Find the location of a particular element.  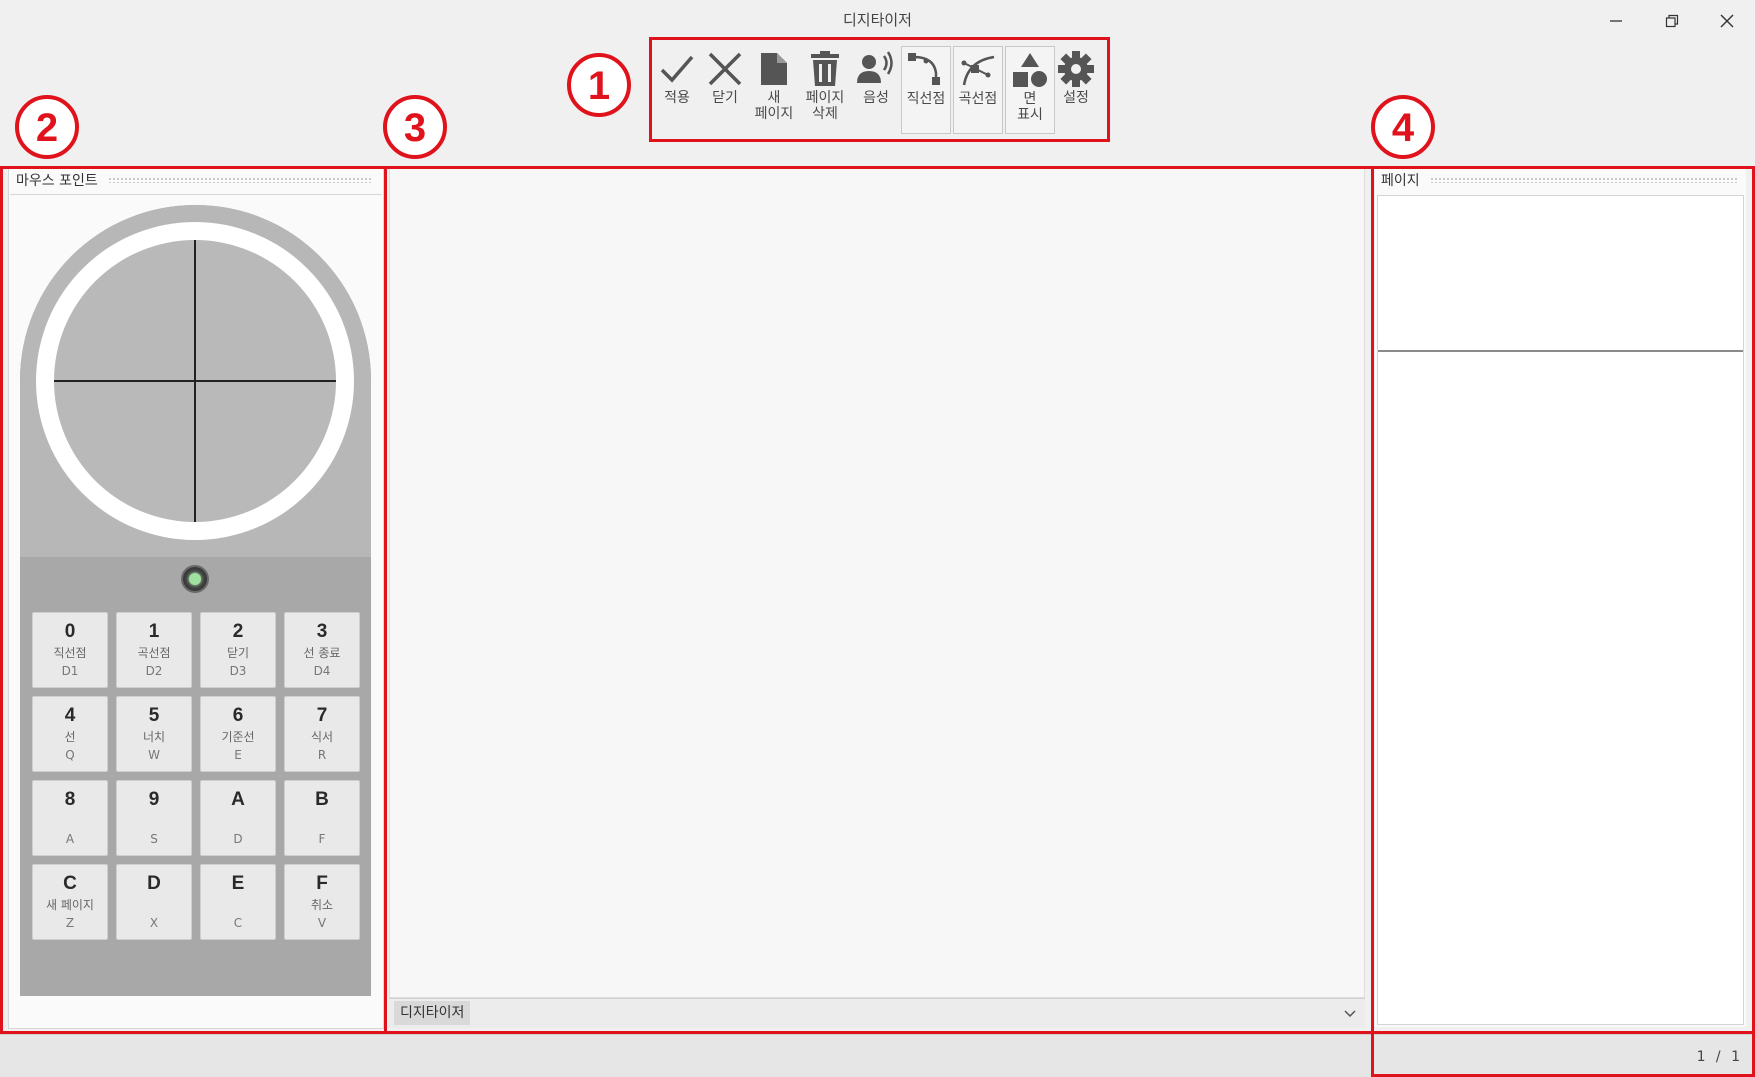

apply-button: 적용 is located at coordinates (677, 90).